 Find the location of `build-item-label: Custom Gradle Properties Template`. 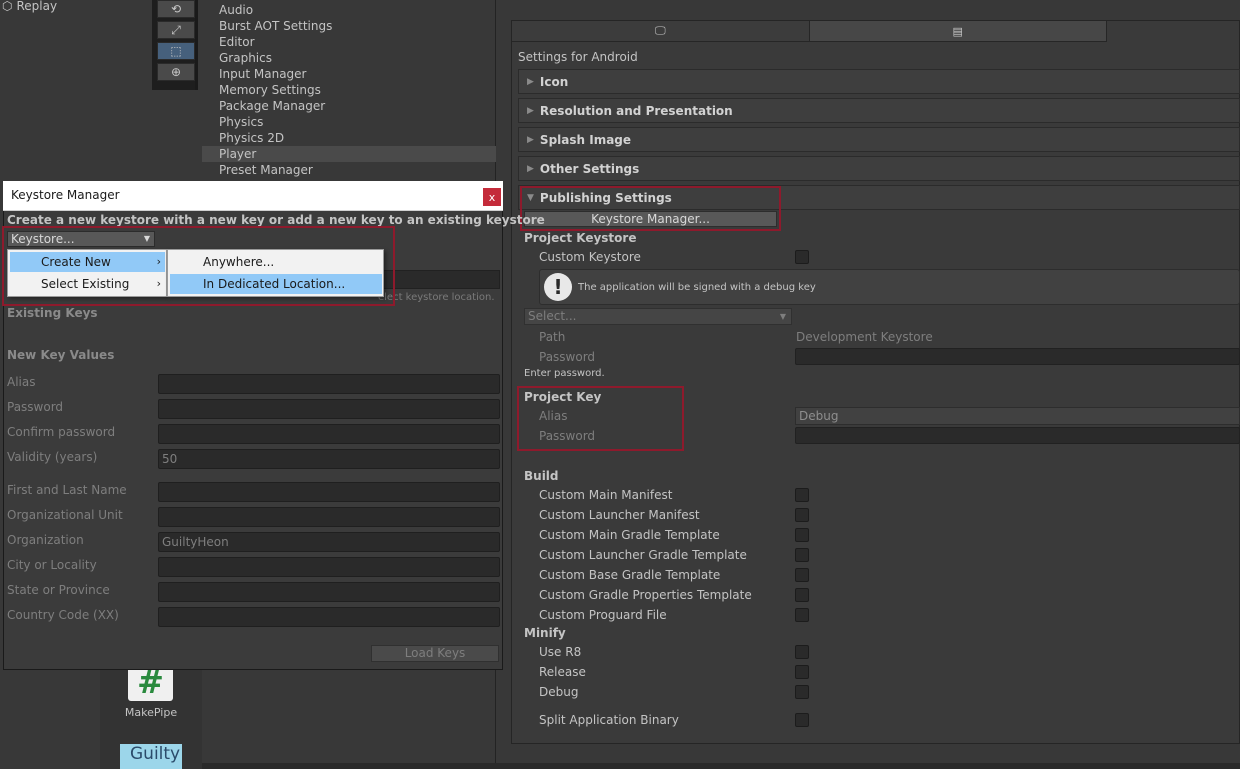

build-item-label: Custom Gradle Properties Template is located at coordinates (645, 595).